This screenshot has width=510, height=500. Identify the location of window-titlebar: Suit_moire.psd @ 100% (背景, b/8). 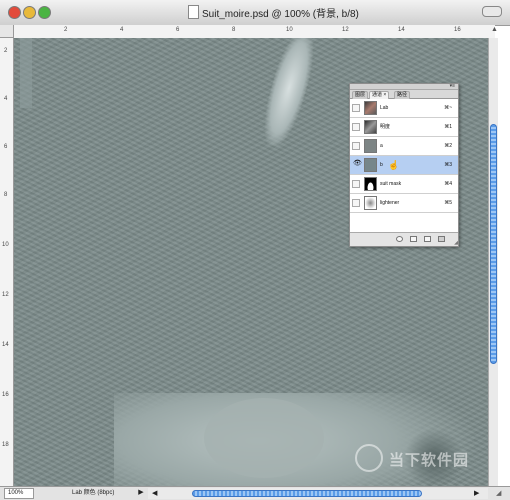
(255, 13).